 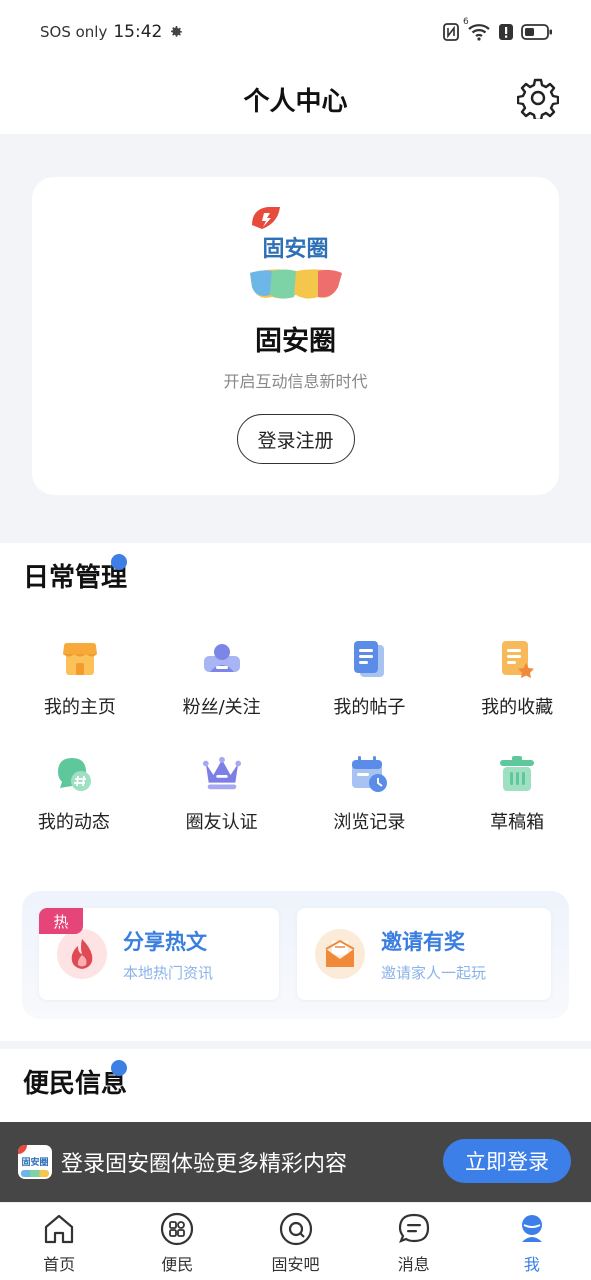 I want to click on bottom-navigation: 首页 便民 固安吧 消息 我, so click(x=295, y=1241).